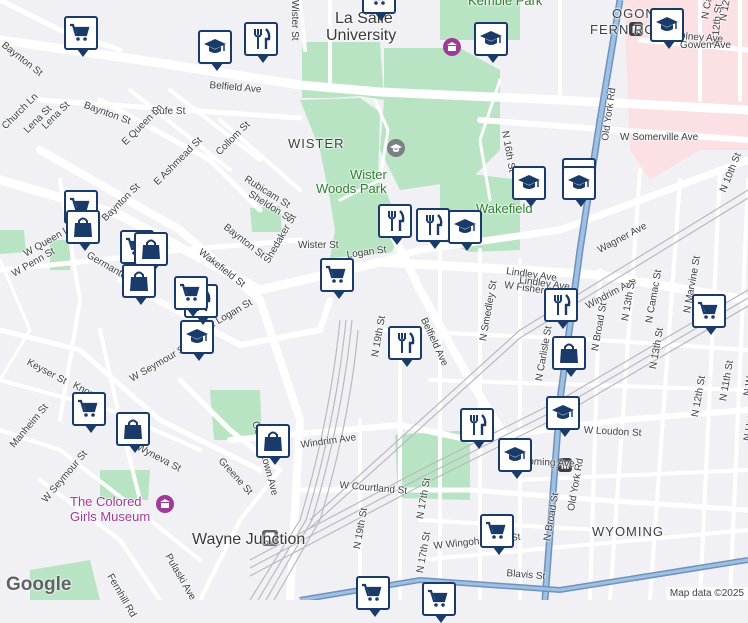 The width and height of the screenshot is (748, 623). I want to click on colored-girls-museum-icon, so click(165, 504).